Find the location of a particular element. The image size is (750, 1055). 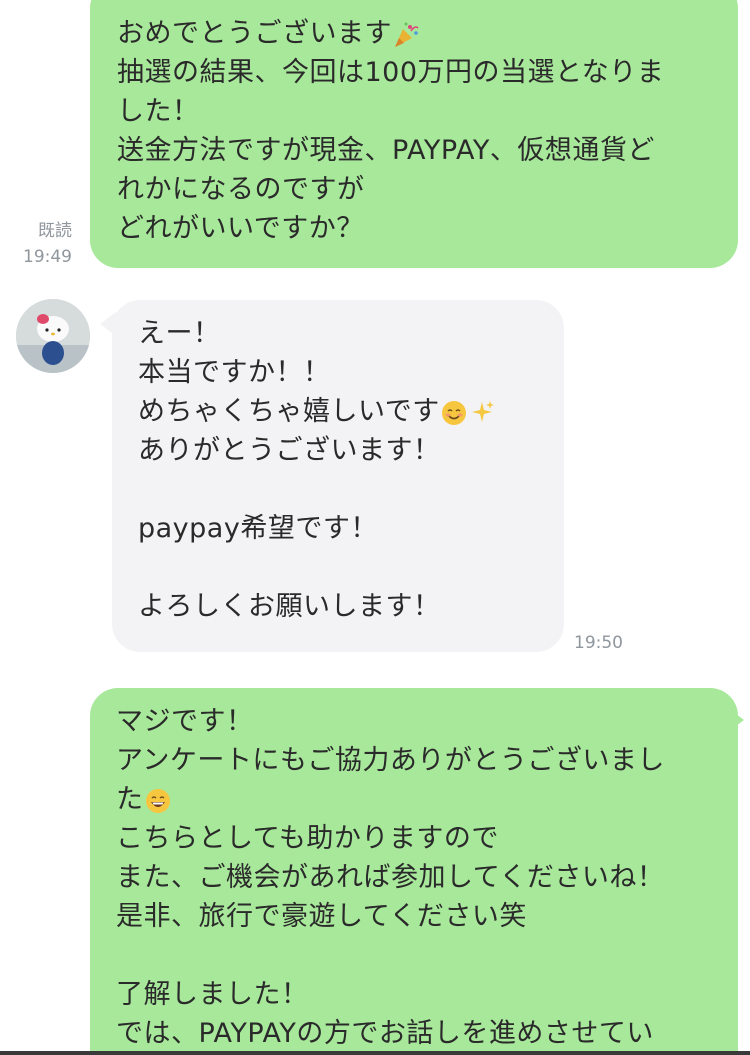

read-label: 既読 is located at coordinates (55, 231).